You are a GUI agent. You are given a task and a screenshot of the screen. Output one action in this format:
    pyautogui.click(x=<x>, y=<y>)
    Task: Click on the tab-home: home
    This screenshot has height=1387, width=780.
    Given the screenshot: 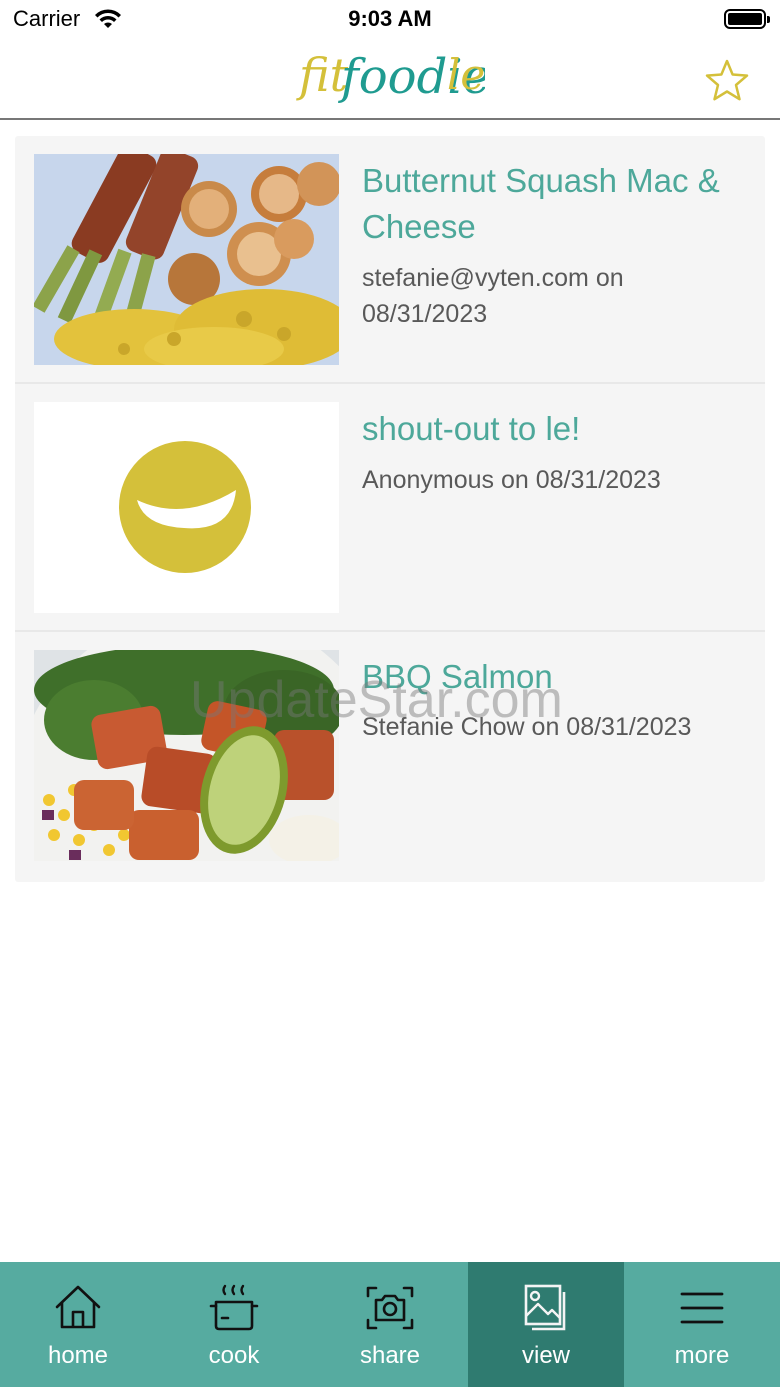 What is the action you would take?
    pyautogui.click(x=78, y=1324)
    